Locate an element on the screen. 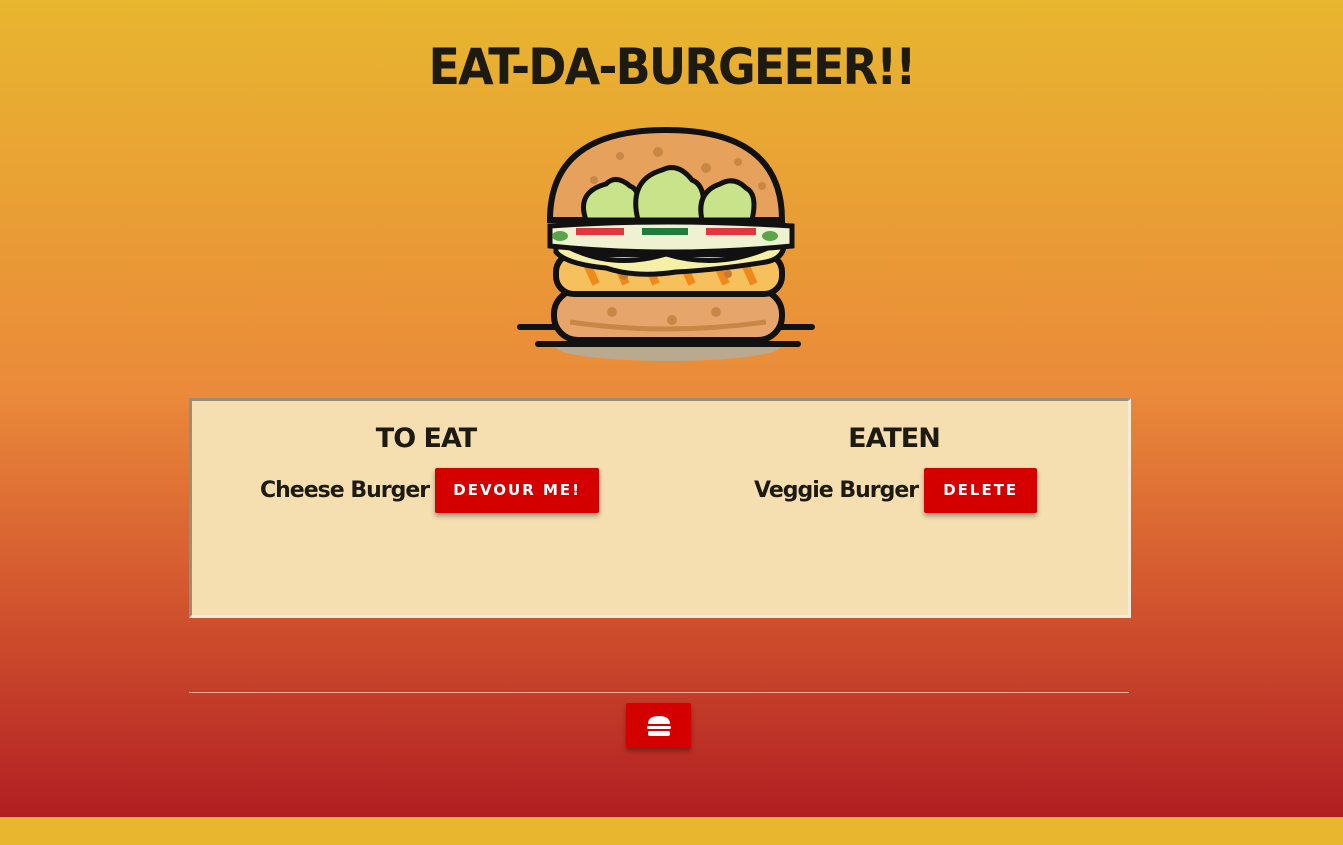  burger-name: Veggie Burger is located at coordinates (836, 490).